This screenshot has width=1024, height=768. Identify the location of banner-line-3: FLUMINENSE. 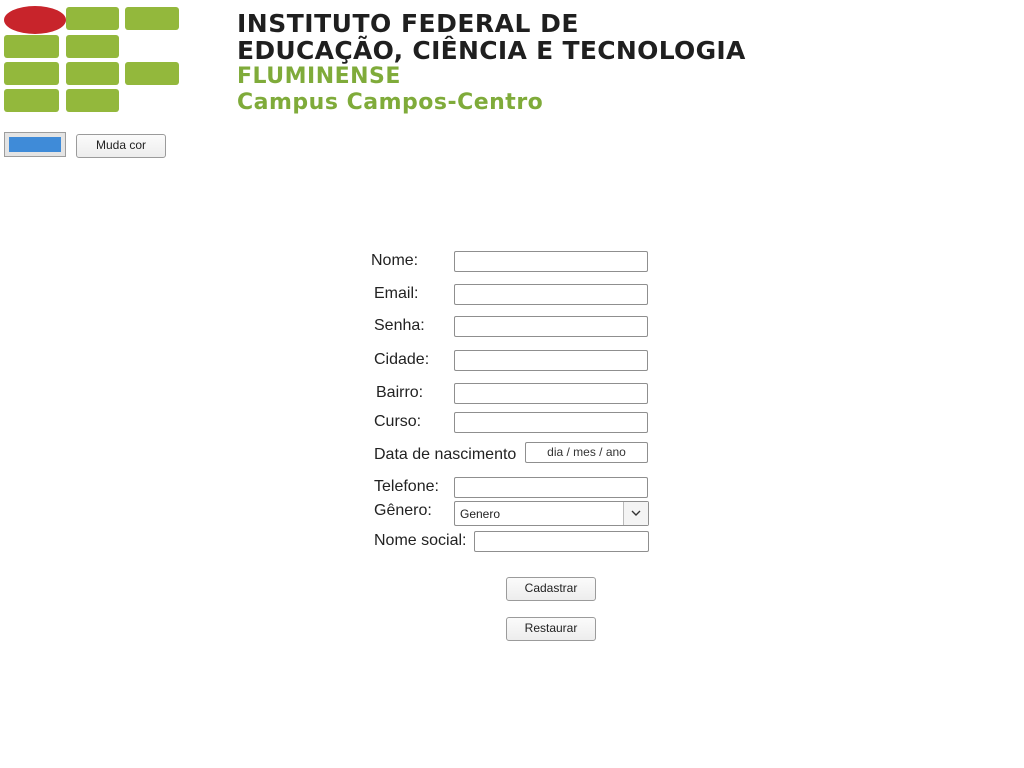
(319, 76).